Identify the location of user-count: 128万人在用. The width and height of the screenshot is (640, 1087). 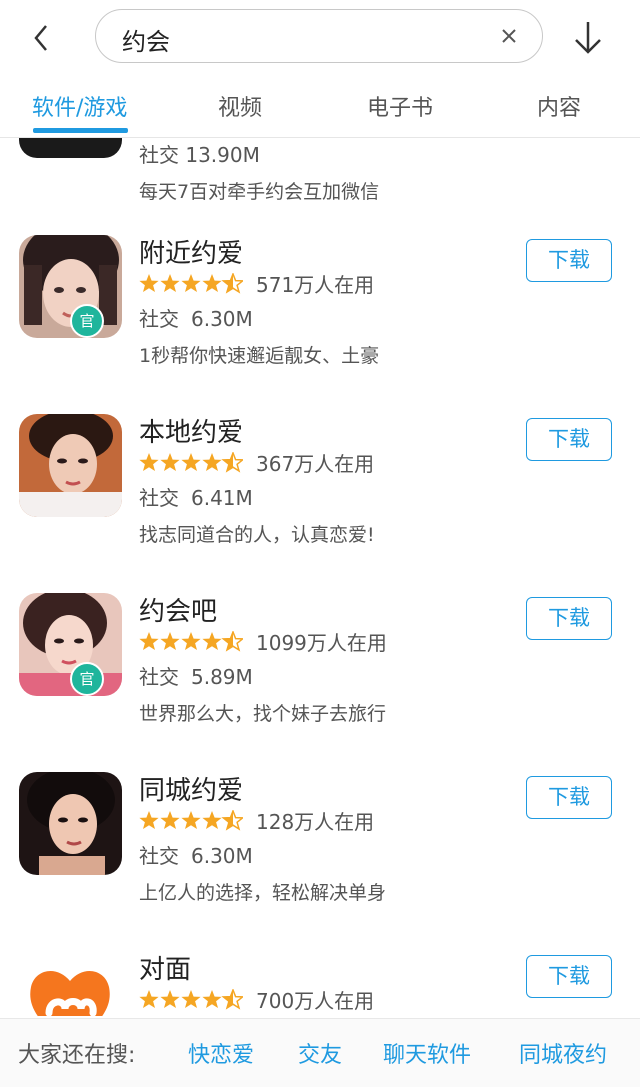
(315, 822).